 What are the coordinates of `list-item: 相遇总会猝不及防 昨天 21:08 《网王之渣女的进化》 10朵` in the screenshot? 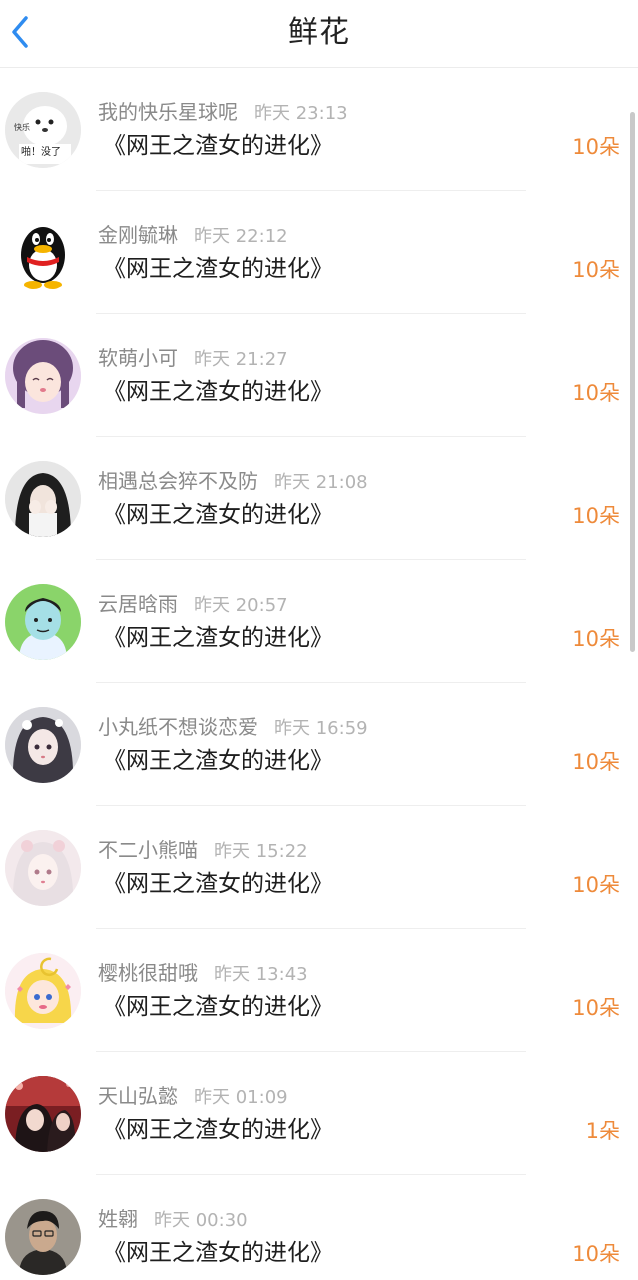 It's located at (319, 498).